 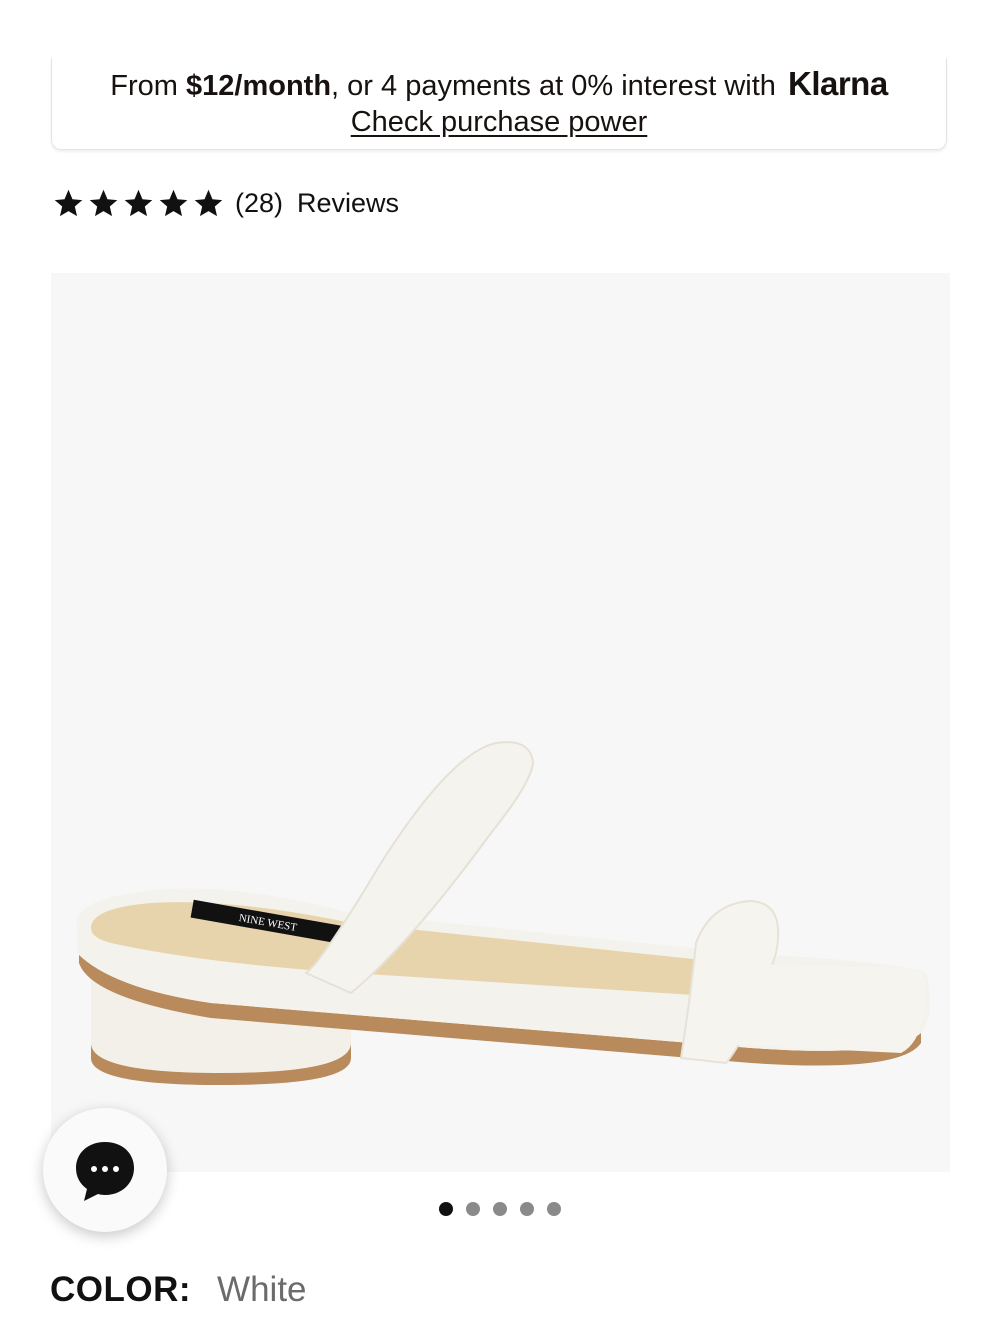 I want to click on star-rating, so click(x=138, y=203).